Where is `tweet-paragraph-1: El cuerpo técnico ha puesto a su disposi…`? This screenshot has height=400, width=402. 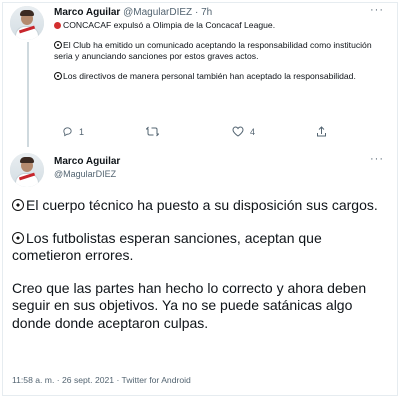 tweet-paragraph-1: El cuerpo técnico ha puesto a su disposi… is located at coordinates (202, 206).